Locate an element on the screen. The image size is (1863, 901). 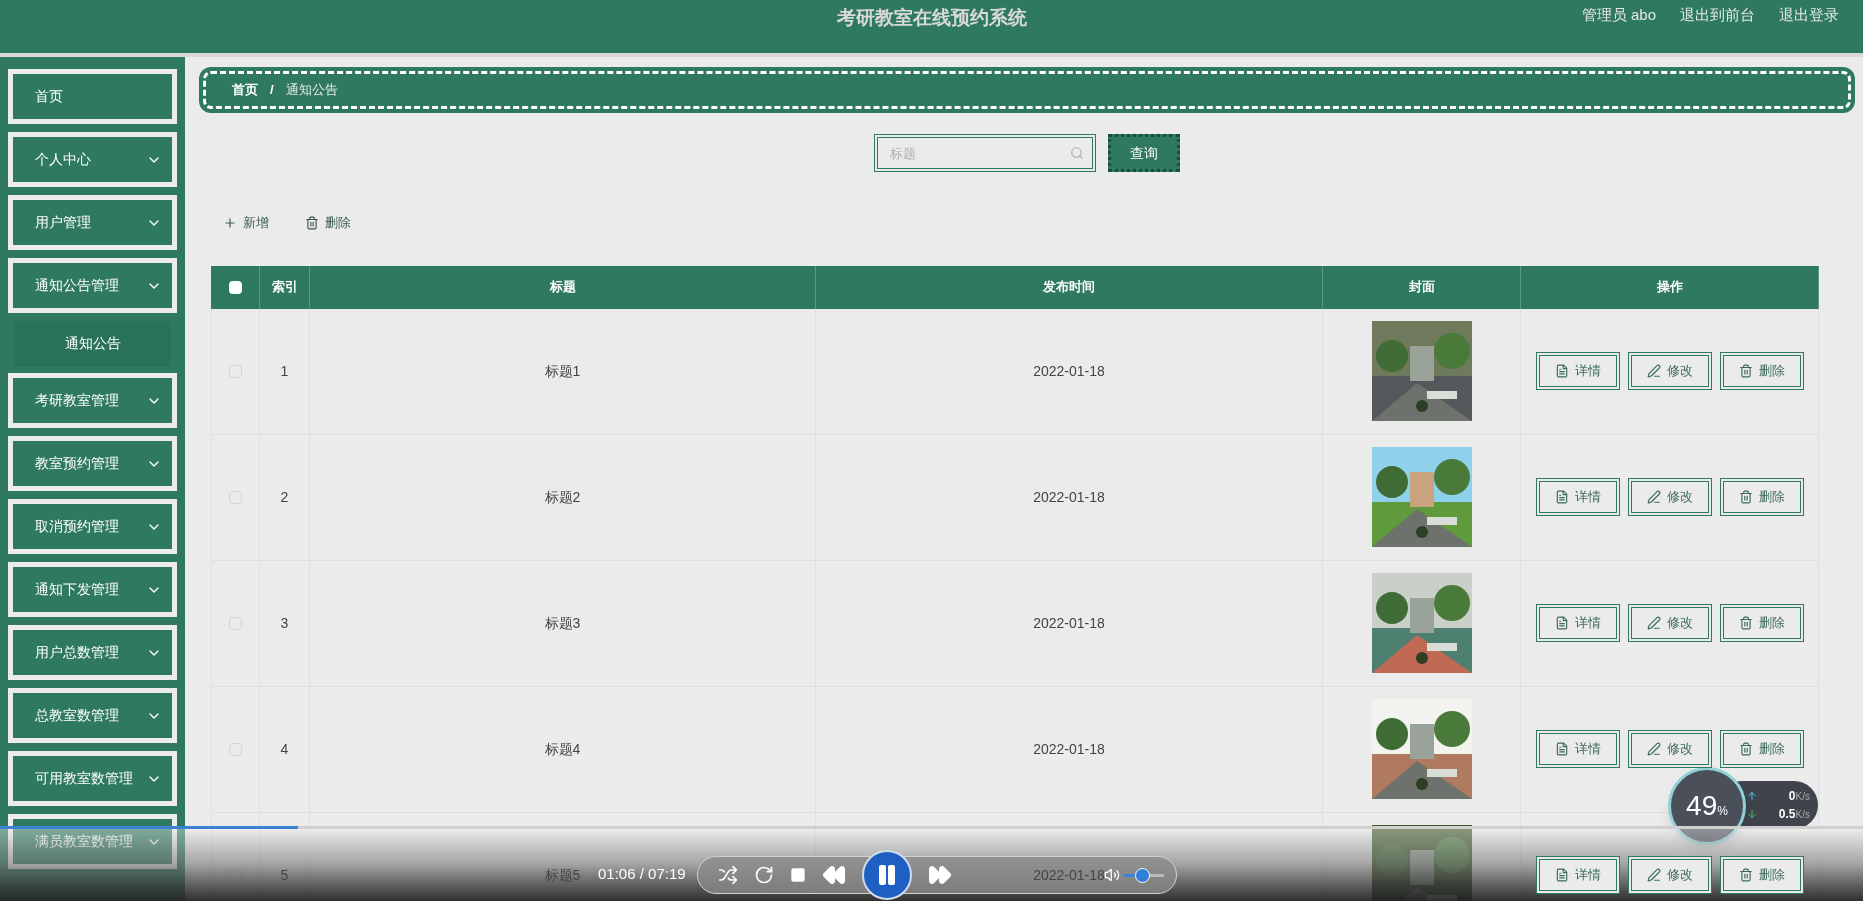
select-all-checkbox is located at coordinates (235, 287).